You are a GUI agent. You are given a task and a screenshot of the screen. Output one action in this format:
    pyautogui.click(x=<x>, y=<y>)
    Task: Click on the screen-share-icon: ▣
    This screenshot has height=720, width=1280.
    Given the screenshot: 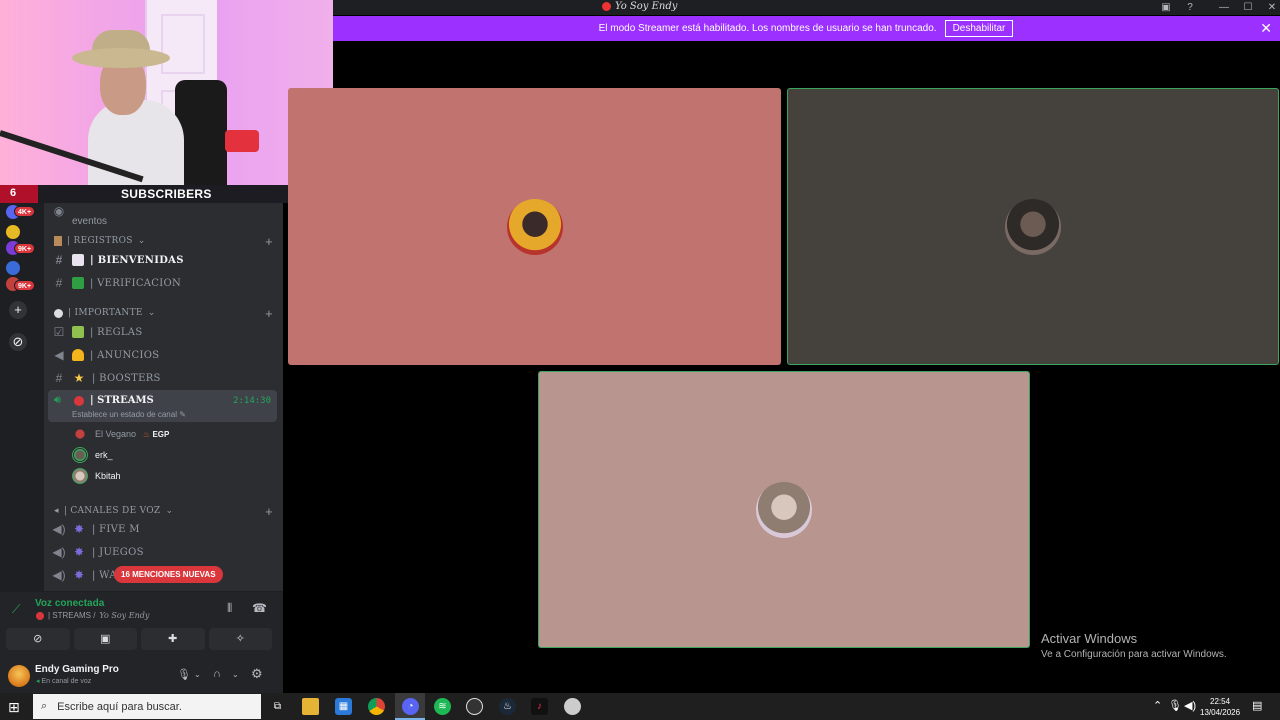 What is the action you would take?
    pyautogui.click(x=105, y=639)
    